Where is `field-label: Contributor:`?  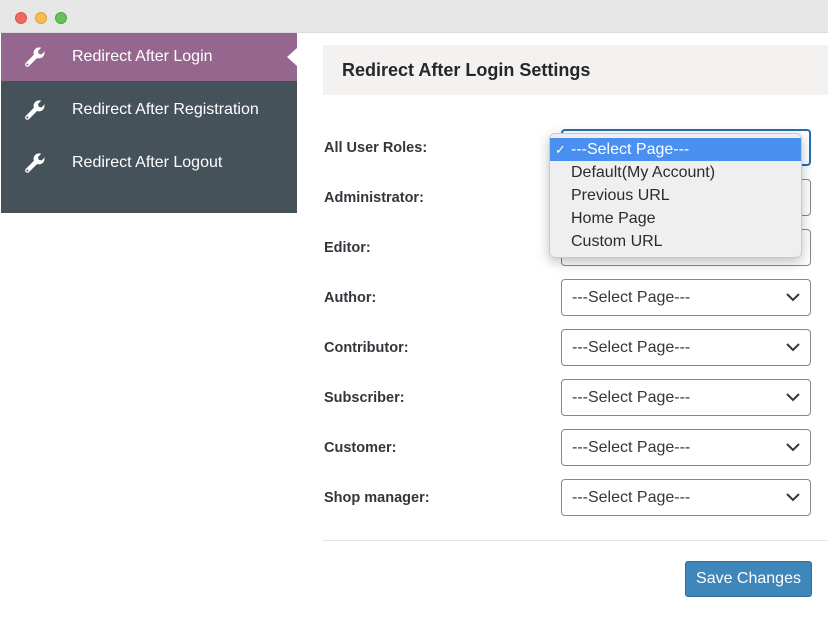 field-label: Contributor: is located at coordinates (366, 348).